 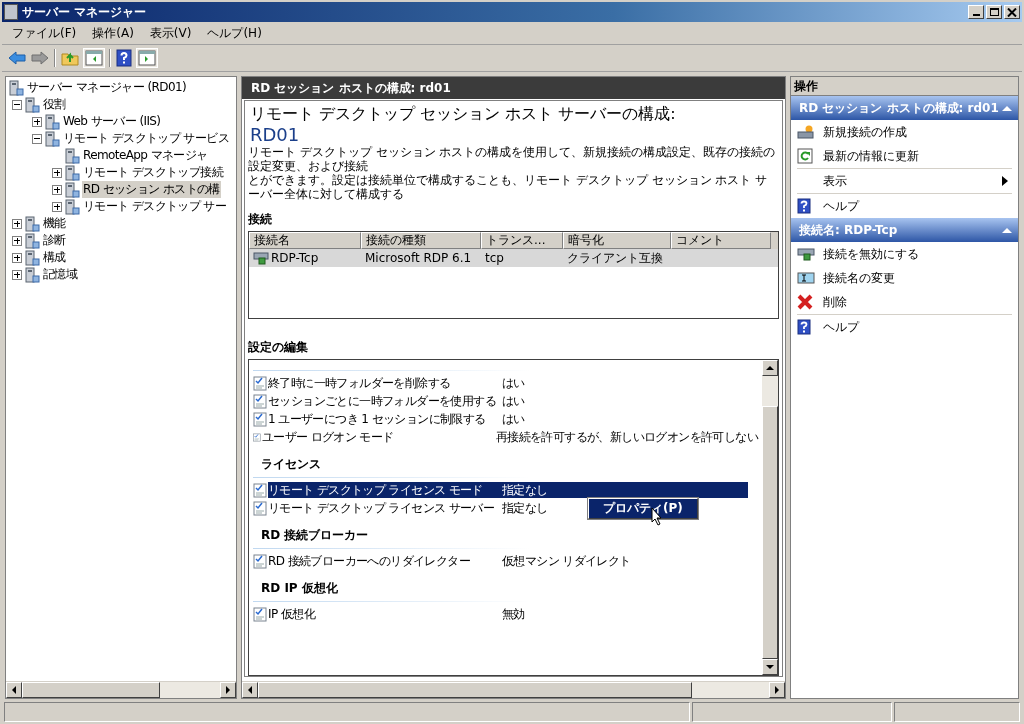 What do you see at coordinates (806, 278) in the screenshot?
I see `rename-icon` at bounding box center [806, 278].